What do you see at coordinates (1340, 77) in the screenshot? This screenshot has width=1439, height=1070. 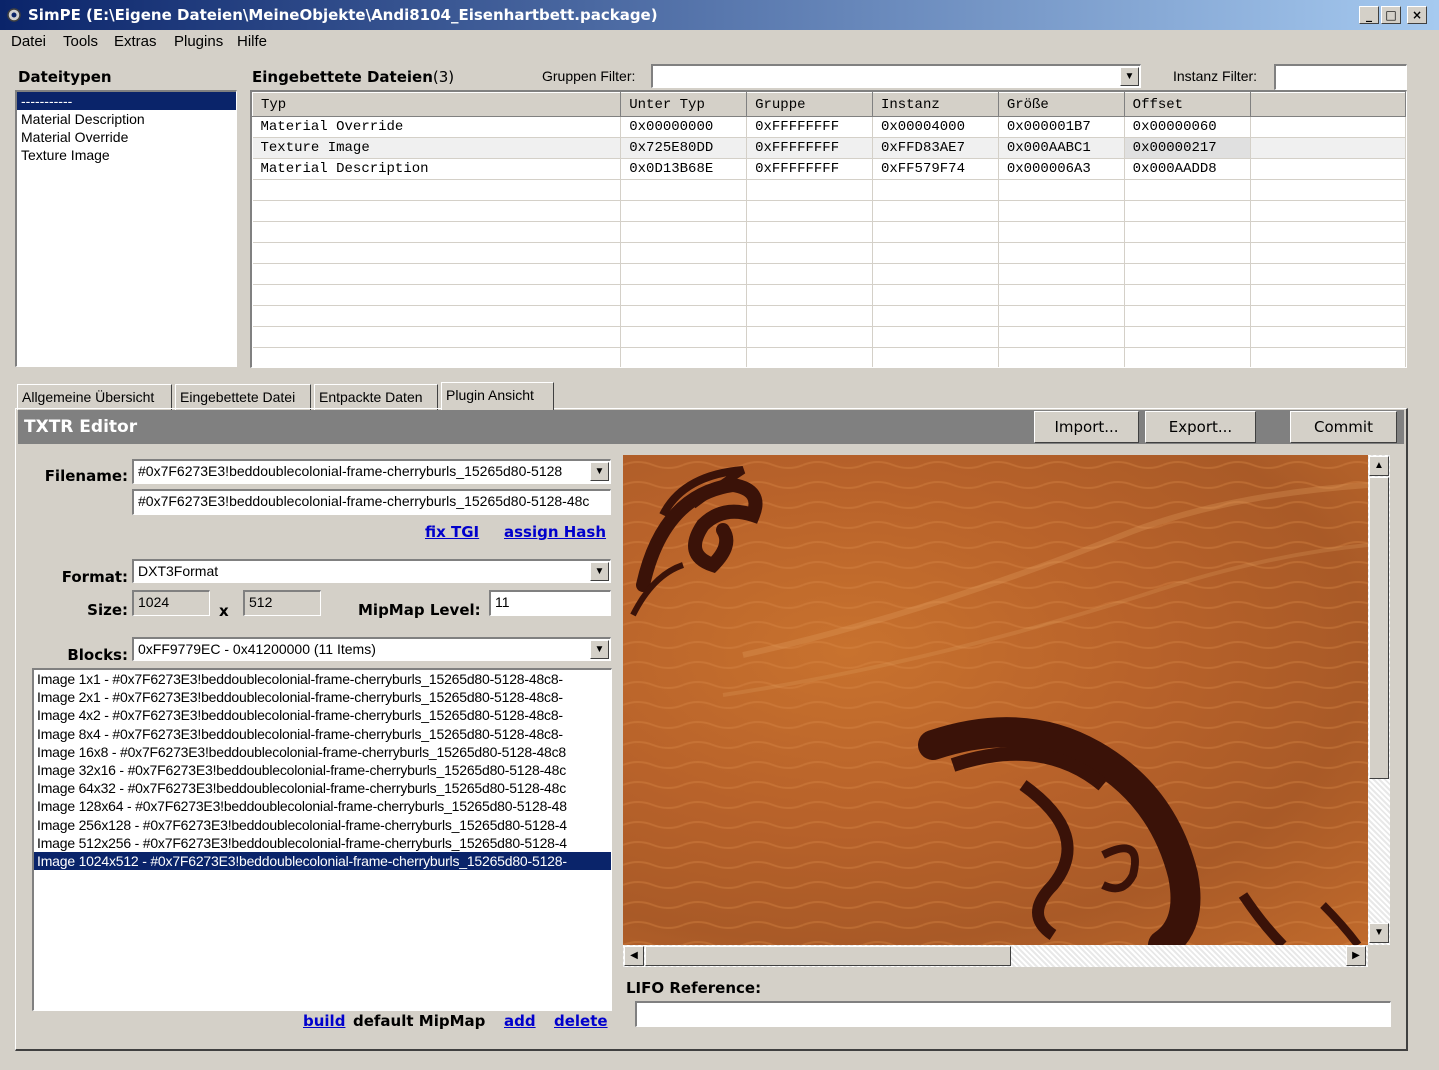 I see `instance-filter-input` at bounding box center [1340, 77].